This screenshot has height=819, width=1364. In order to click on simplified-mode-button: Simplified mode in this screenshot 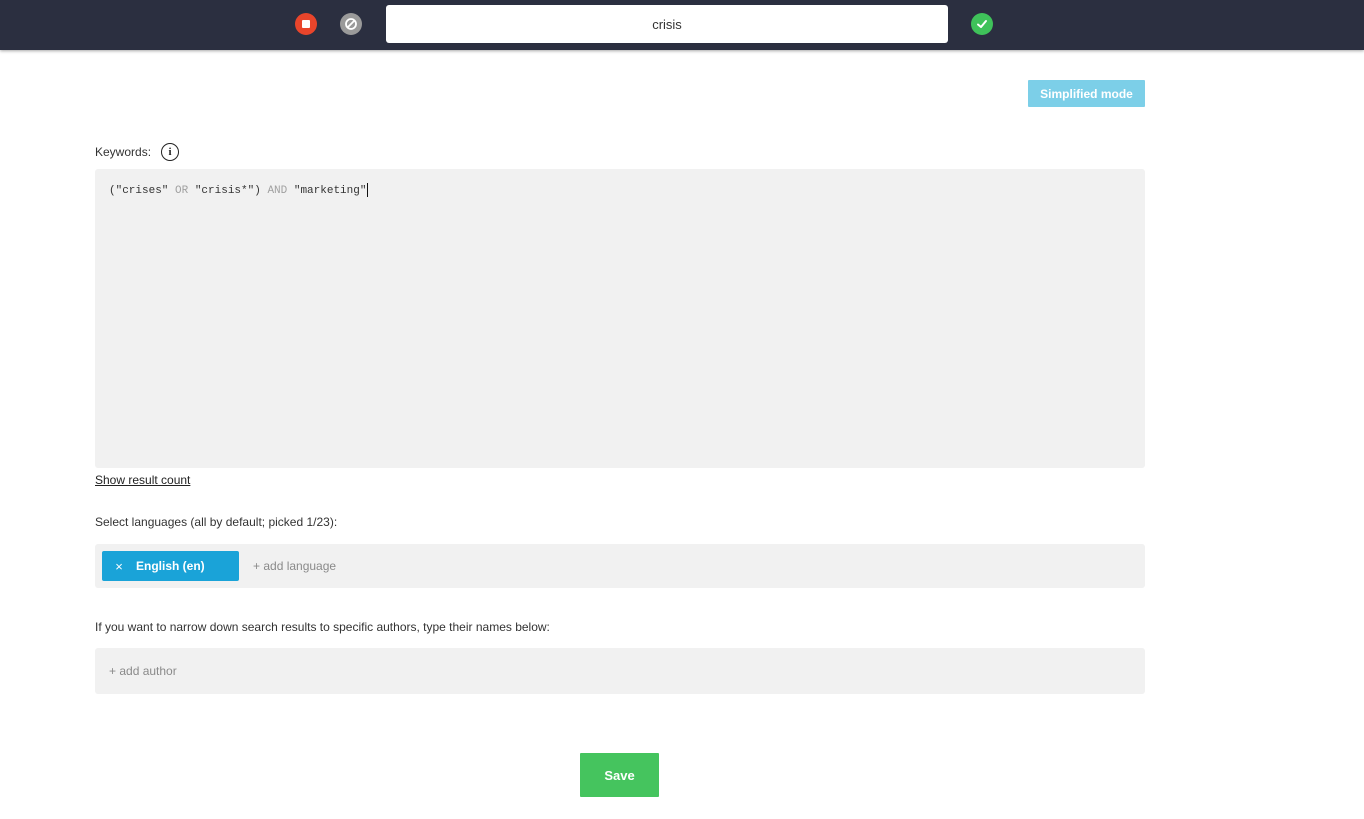, I will do `click(1086, 93)`.